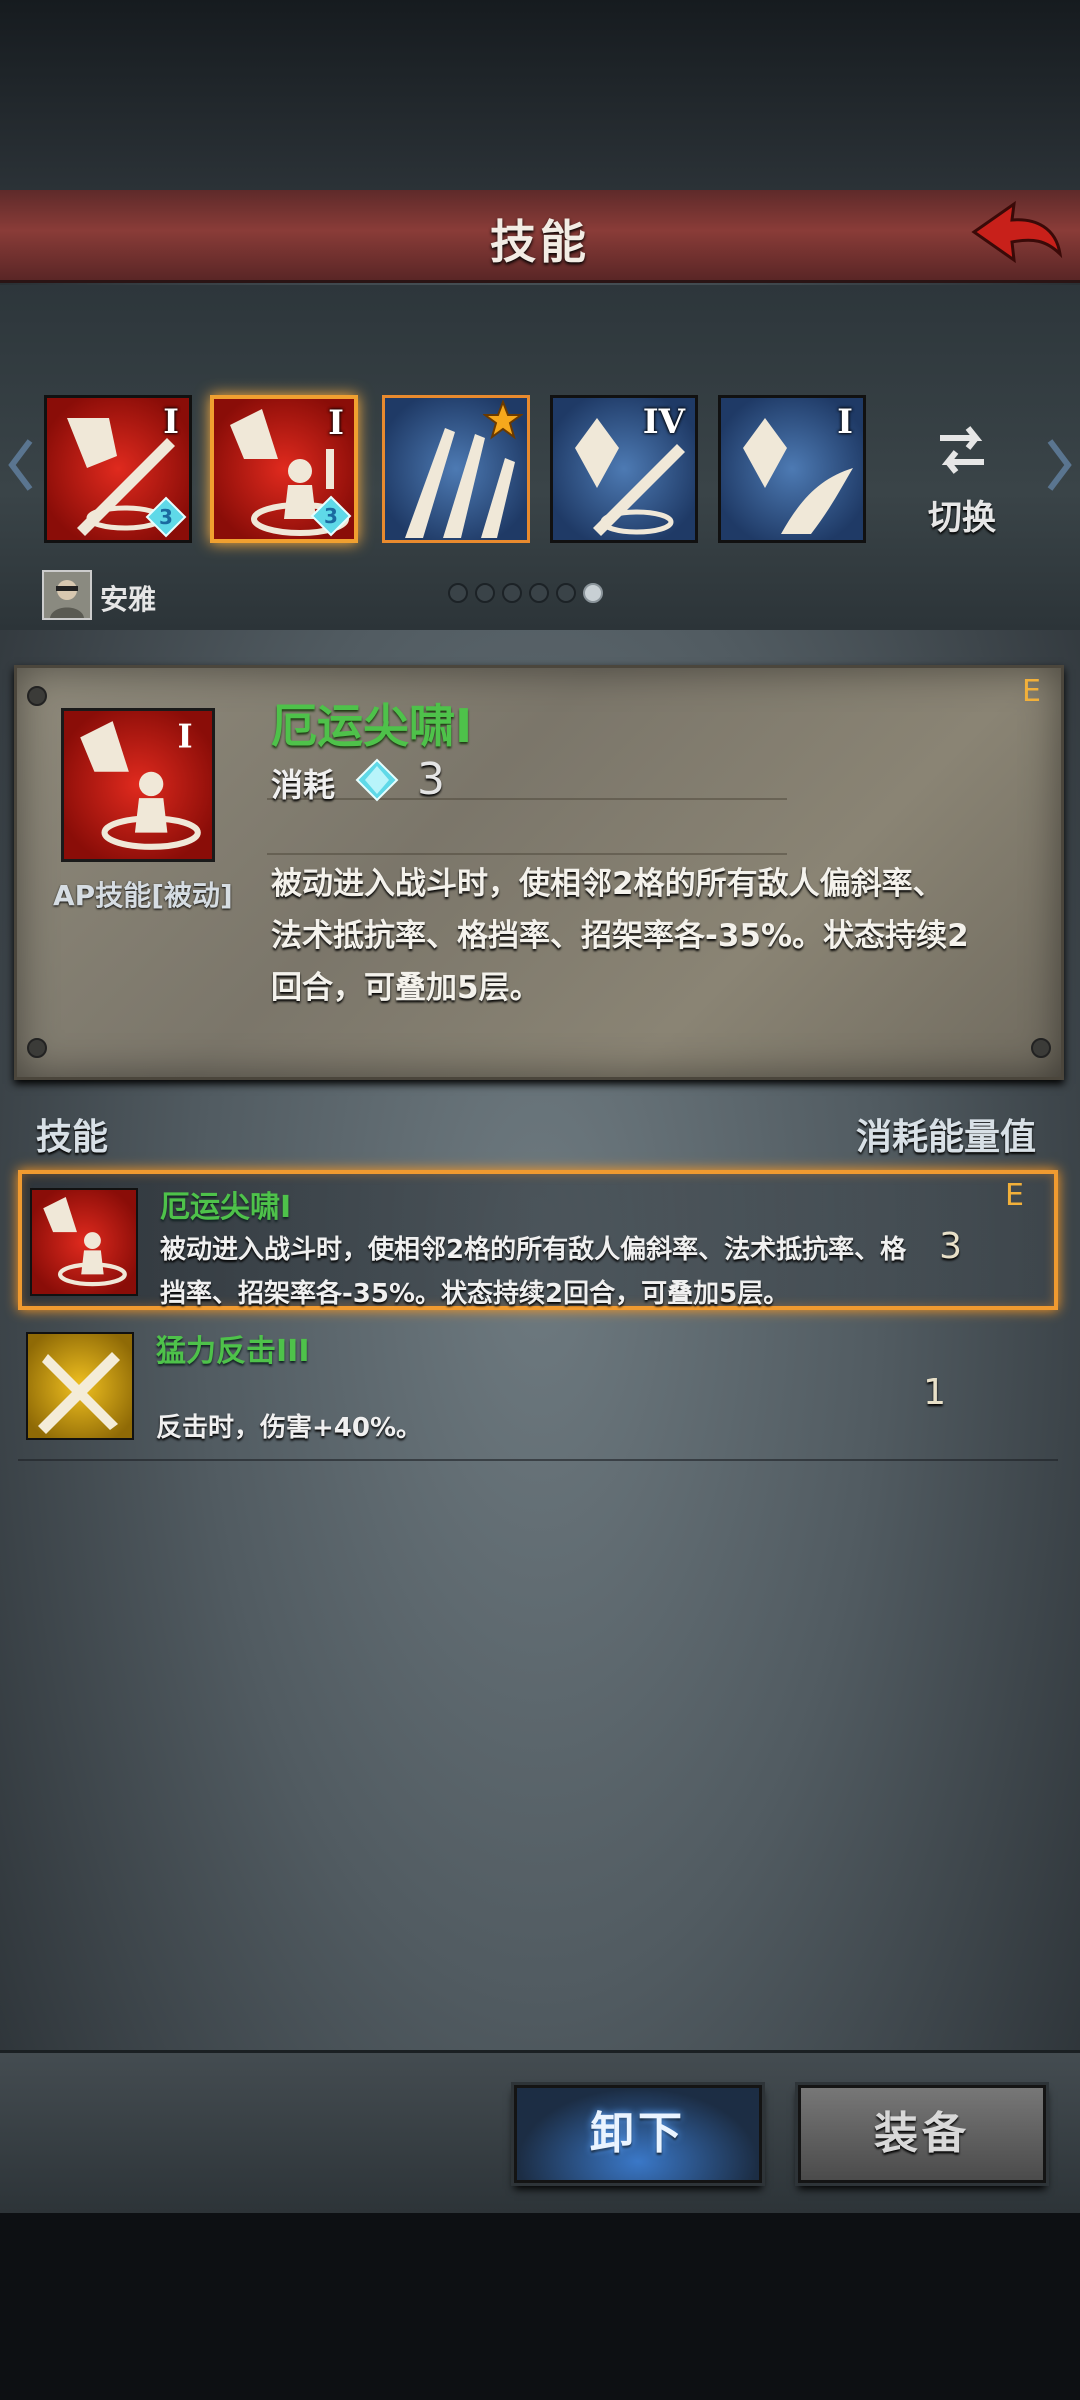 This screenshot has width=1080, height=2400. Describe the element at coordinates (1016, 235) in the screenshot. I see `back-arrow-icon` at that location.